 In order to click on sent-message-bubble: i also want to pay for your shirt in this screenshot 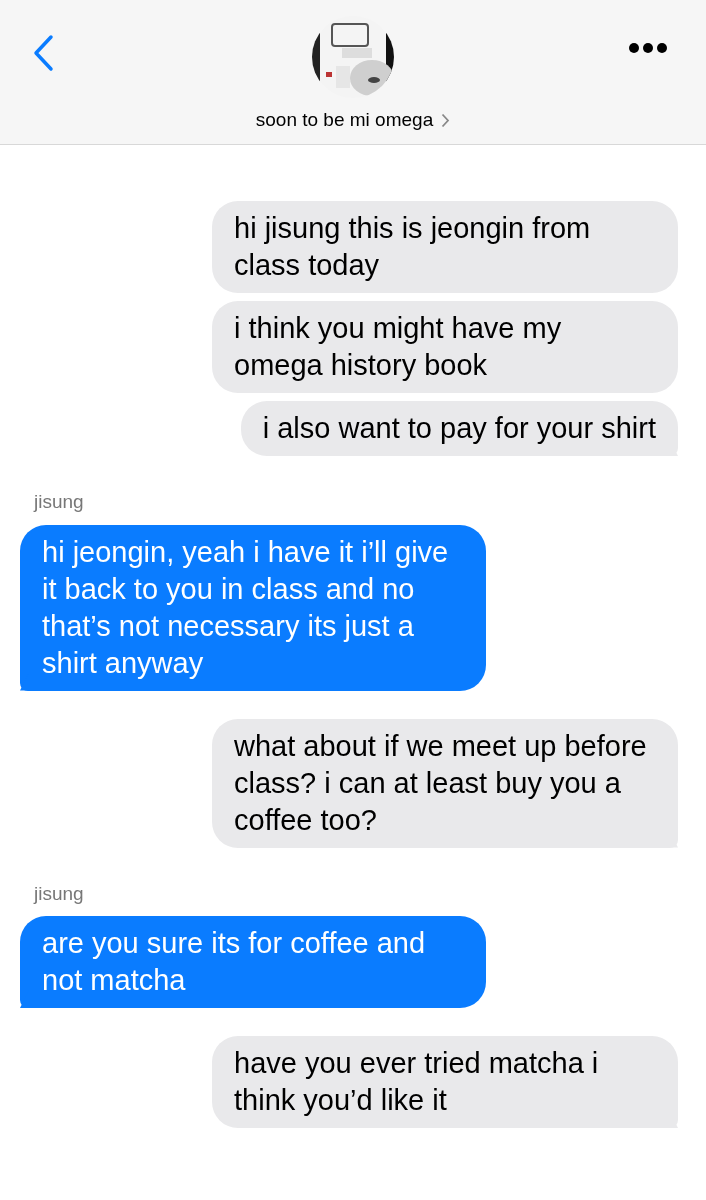, I will do `click(459, 428)`.